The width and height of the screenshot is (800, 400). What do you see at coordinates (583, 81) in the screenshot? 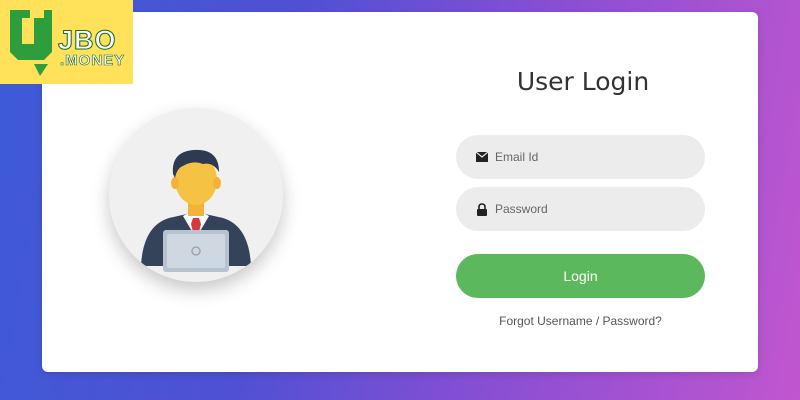
I see `login-title: User Login` at bounding box center [583, 81].